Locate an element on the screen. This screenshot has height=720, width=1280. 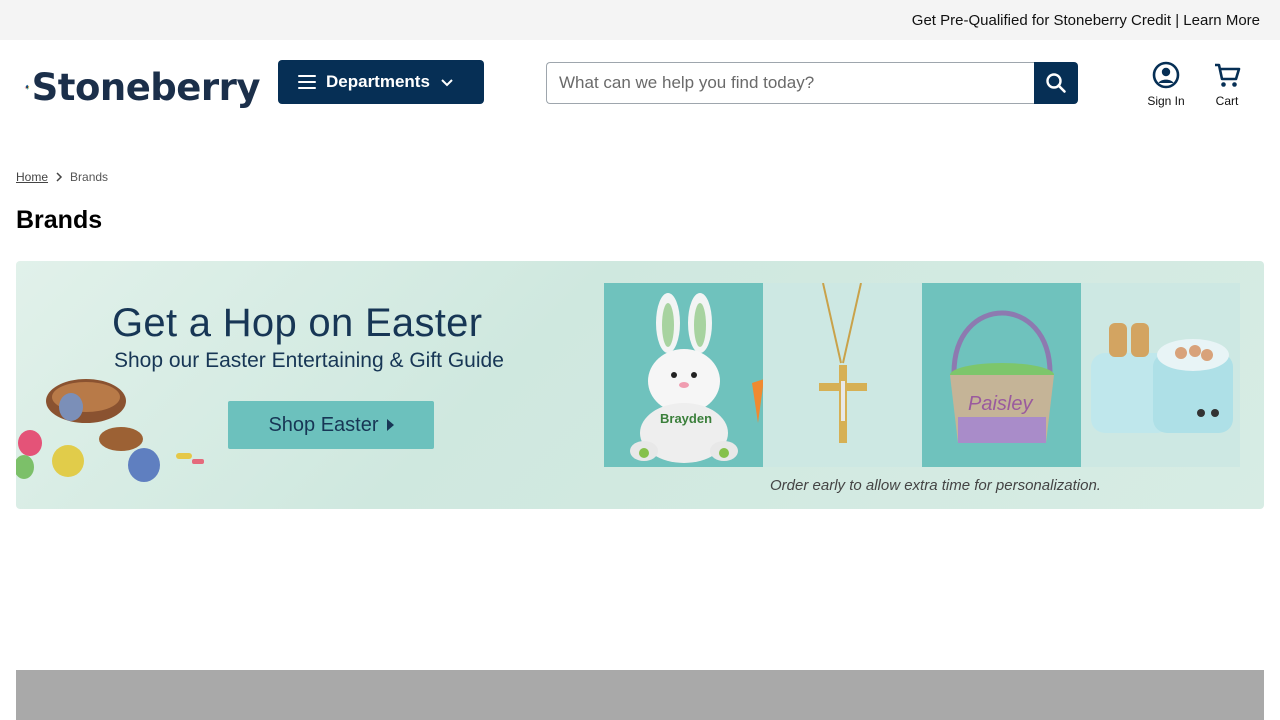
basket-name-label: Paisley is located at coordinates (1000, 404).